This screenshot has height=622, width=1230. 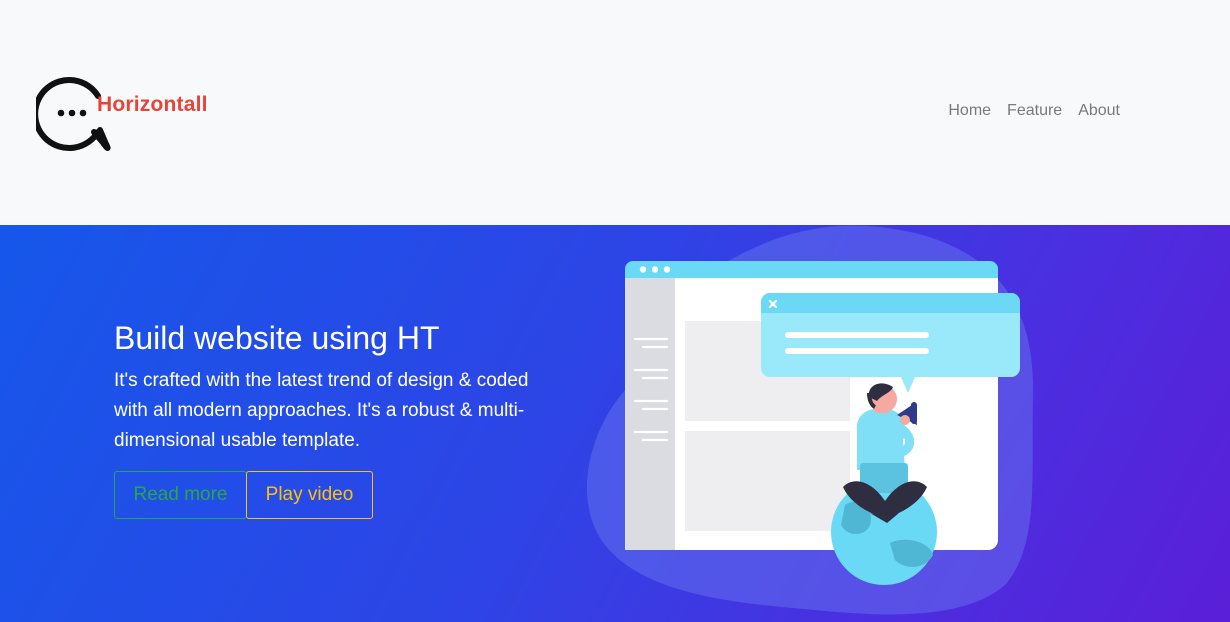 What do you see at coordinates (152, 104) in the screenshot?
I see `brand-name: Horizontall` at bounding box center [152, 104].